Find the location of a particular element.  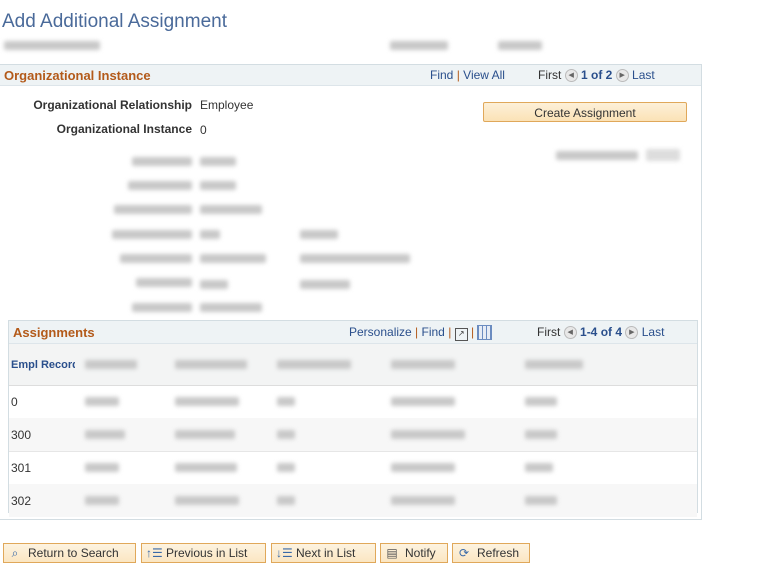

button-label: Next in List is located at coordinates (326, 553).